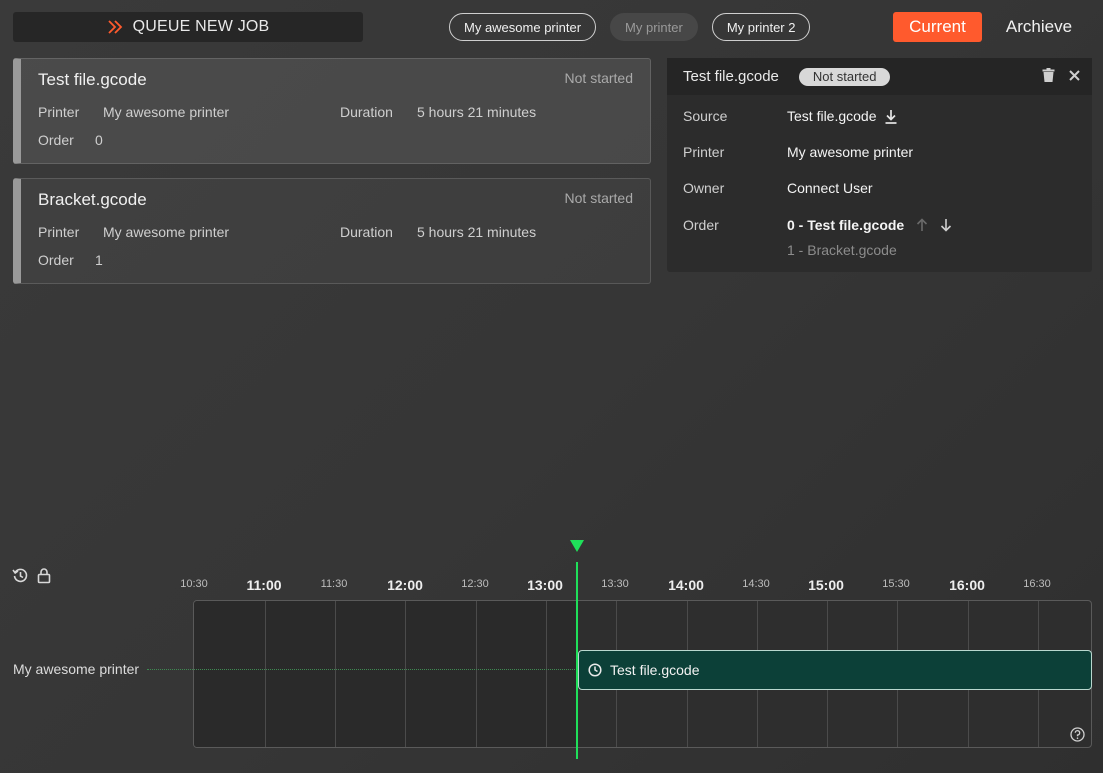 The height and width of the screenshot is (773, 1103). I want to click on status-badge: Not started, so click(844, 76).